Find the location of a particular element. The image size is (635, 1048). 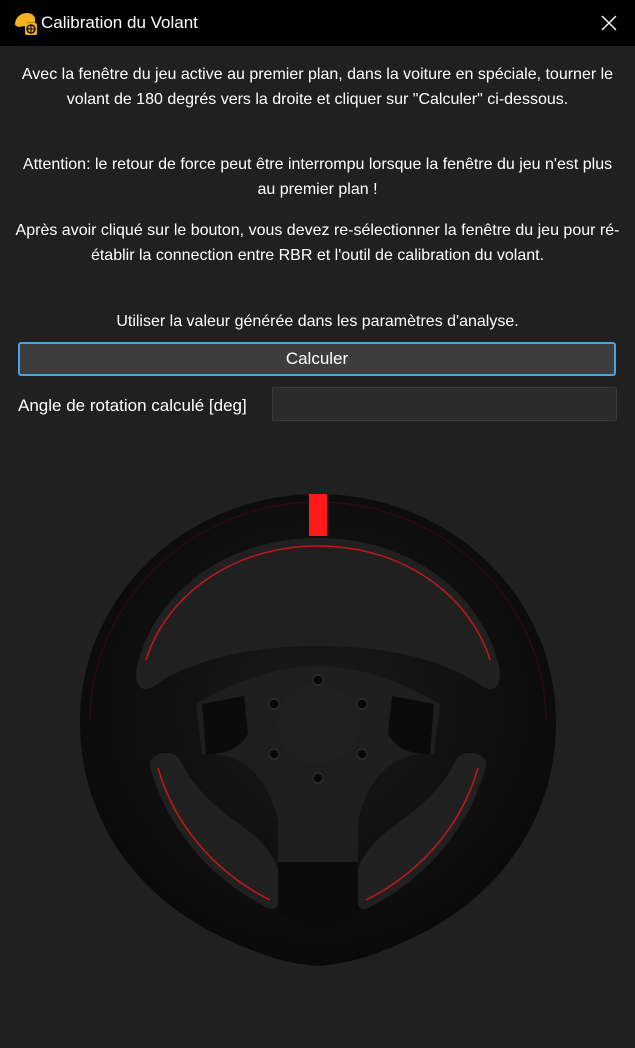

angle-label: Angle de rotation calculé [deg] is located at coordinates (132, 405).